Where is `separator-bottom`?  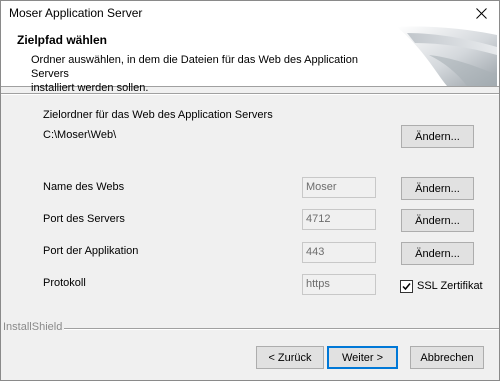
separator-bottom is located at coordinates (281, 329).